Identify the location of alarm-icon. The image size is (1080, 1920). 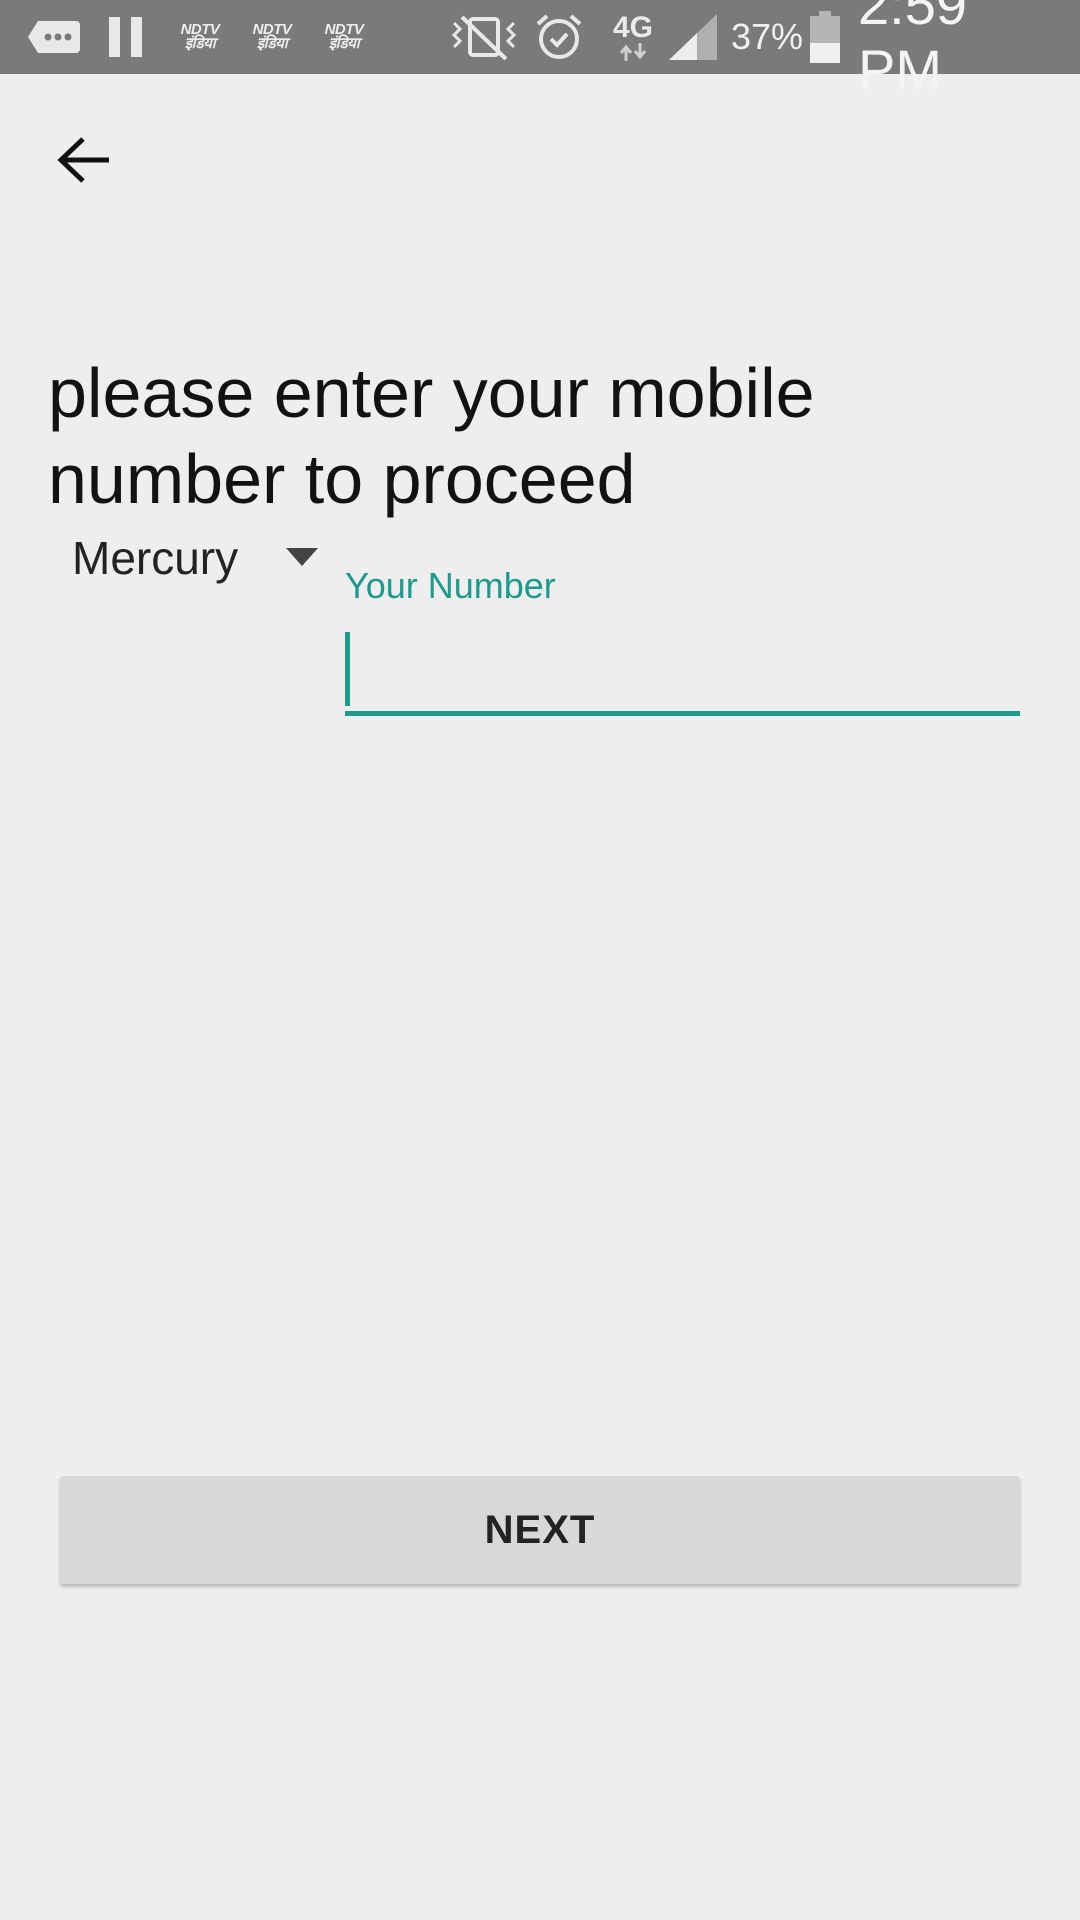
(559, 37).